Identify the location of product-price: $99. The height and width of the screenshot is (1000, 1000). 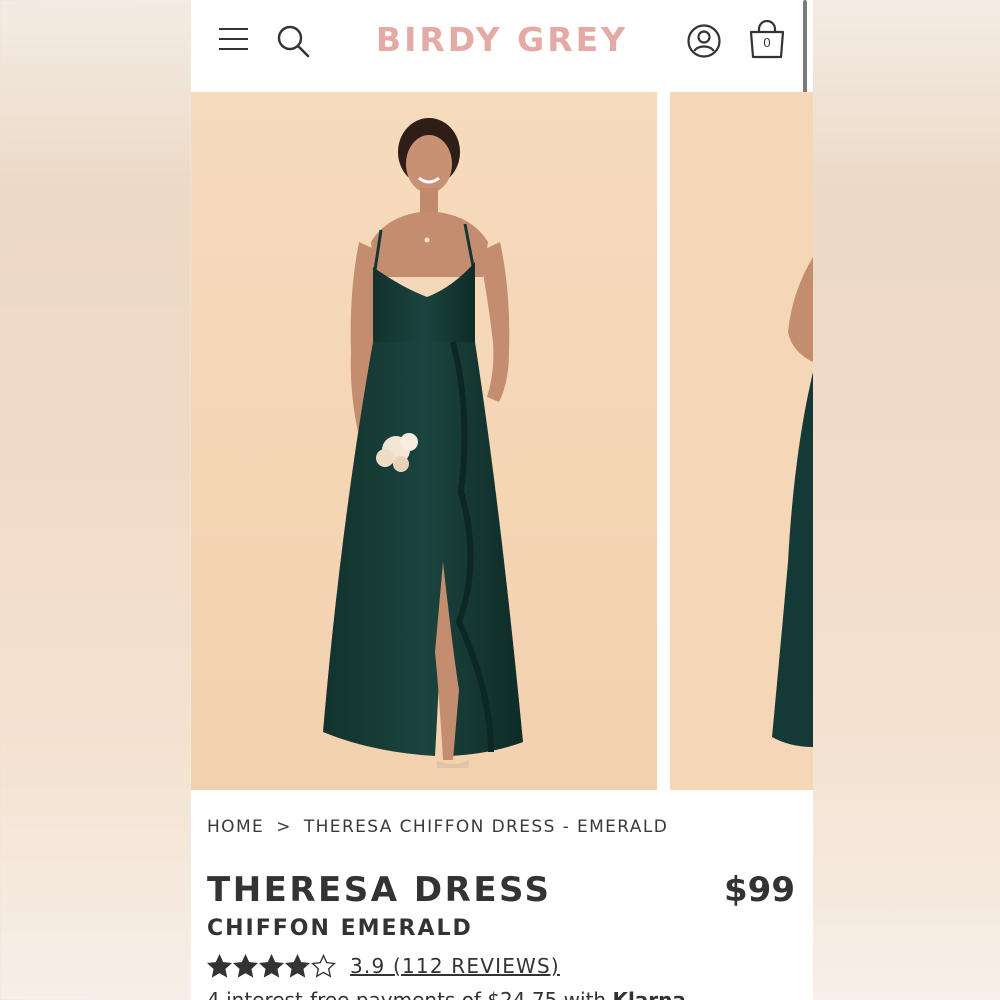
(759, 890).